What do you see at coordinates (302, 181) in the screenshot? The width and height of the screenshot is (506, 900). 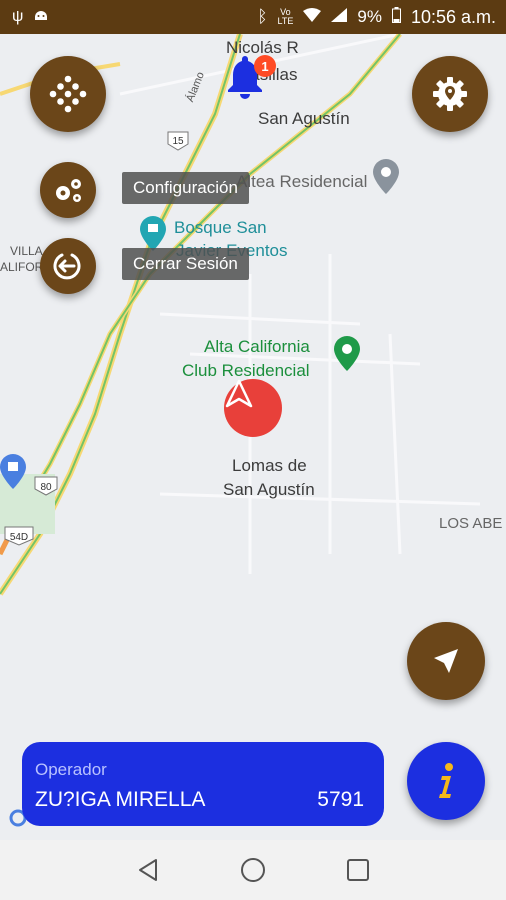 I see `map-label-altea: Altea Residencial` at bounding box center [302, 181].